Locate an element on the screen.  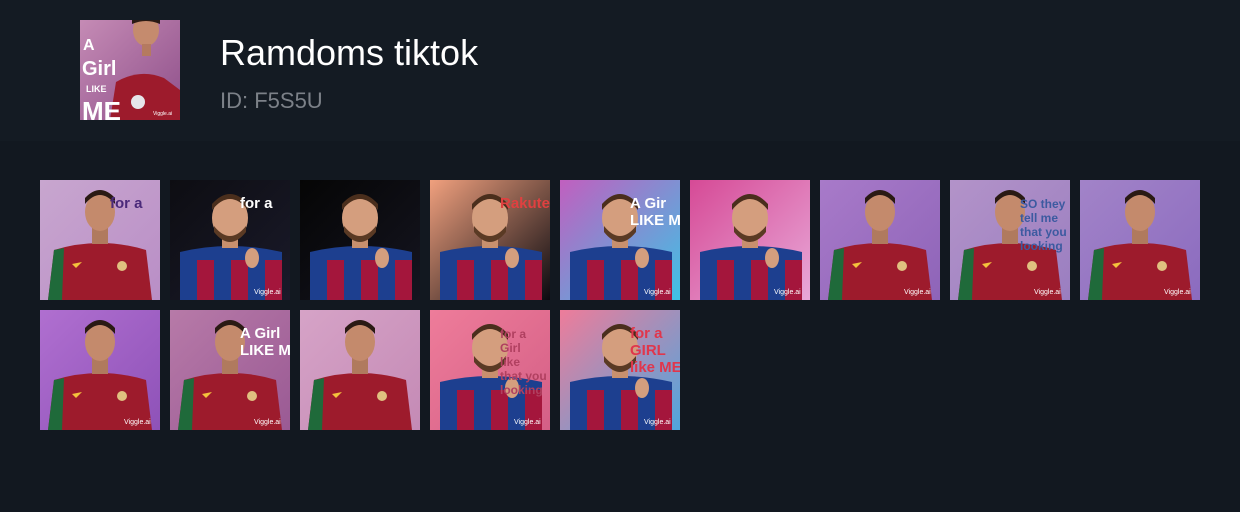
sticker-image: for a GIRL like MEViggle.ai is located at coordinates (620, 370).